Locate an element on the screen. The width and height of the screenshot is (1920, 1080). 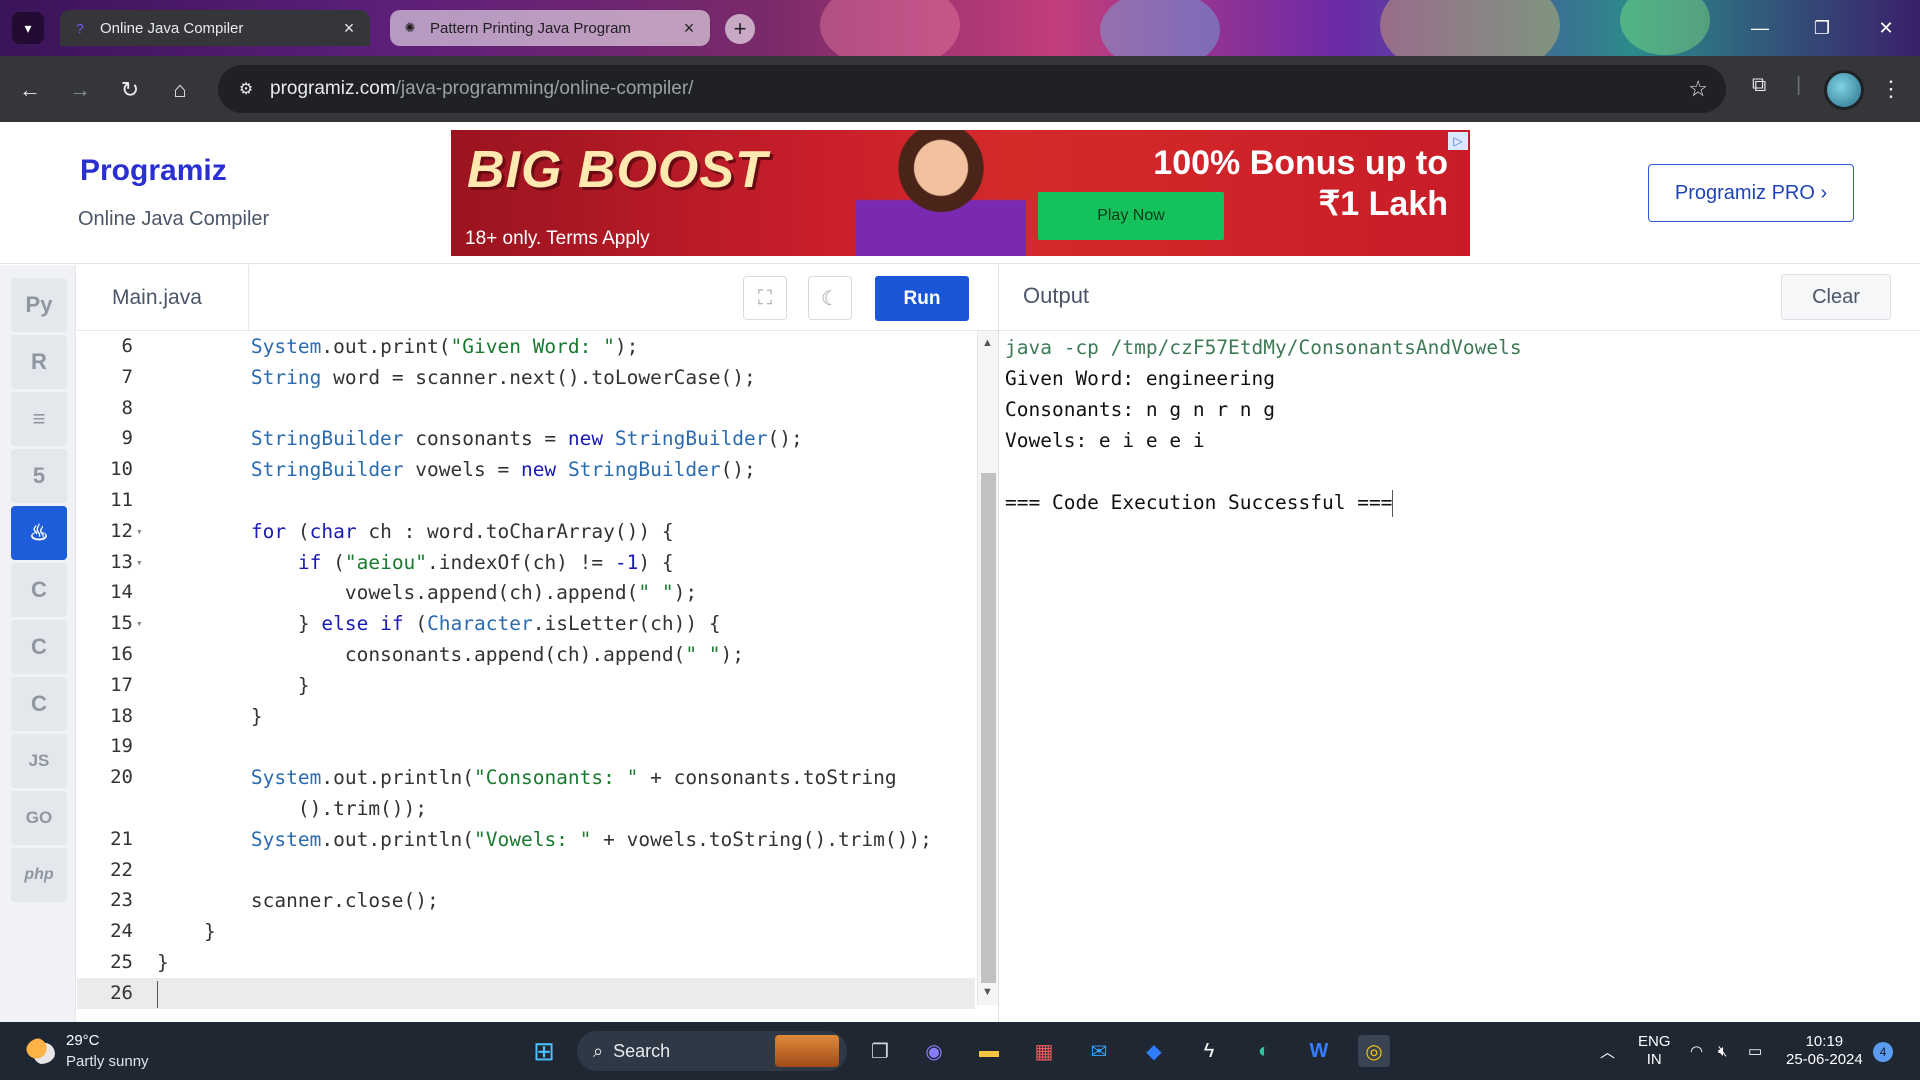
new-tab-button: + is located at coordinates (740, 29).